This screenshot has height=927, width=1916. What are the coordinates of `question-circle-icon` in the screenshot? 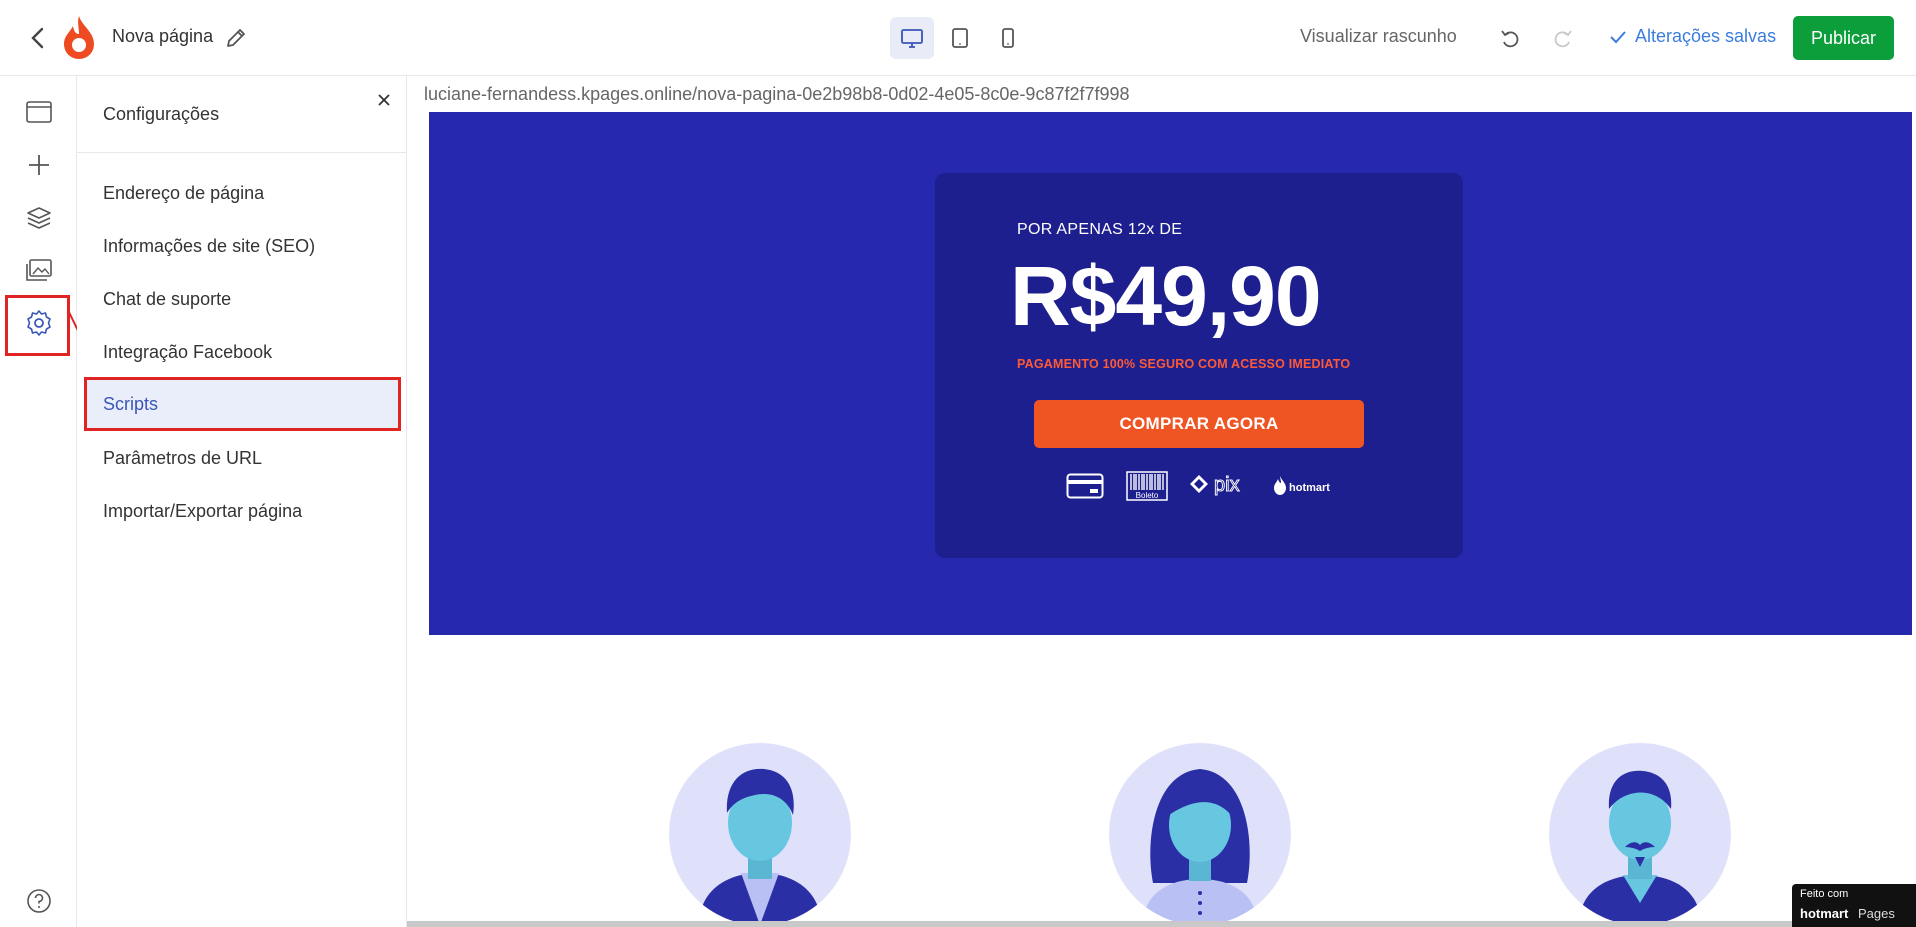 It's located at (39, 901).